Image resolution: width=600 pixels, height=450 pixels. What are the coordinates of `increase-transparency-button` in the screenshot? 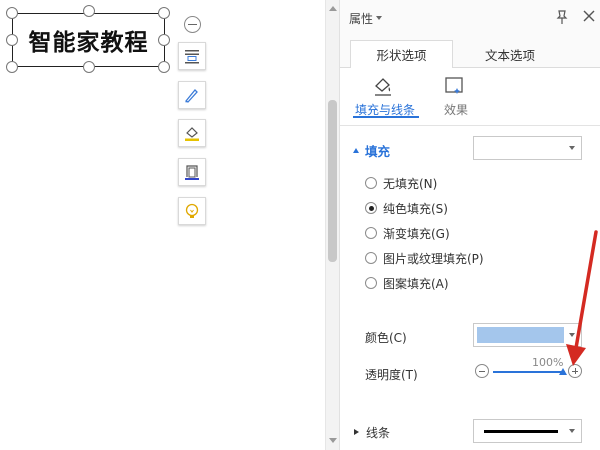 It's located at (575, 371).